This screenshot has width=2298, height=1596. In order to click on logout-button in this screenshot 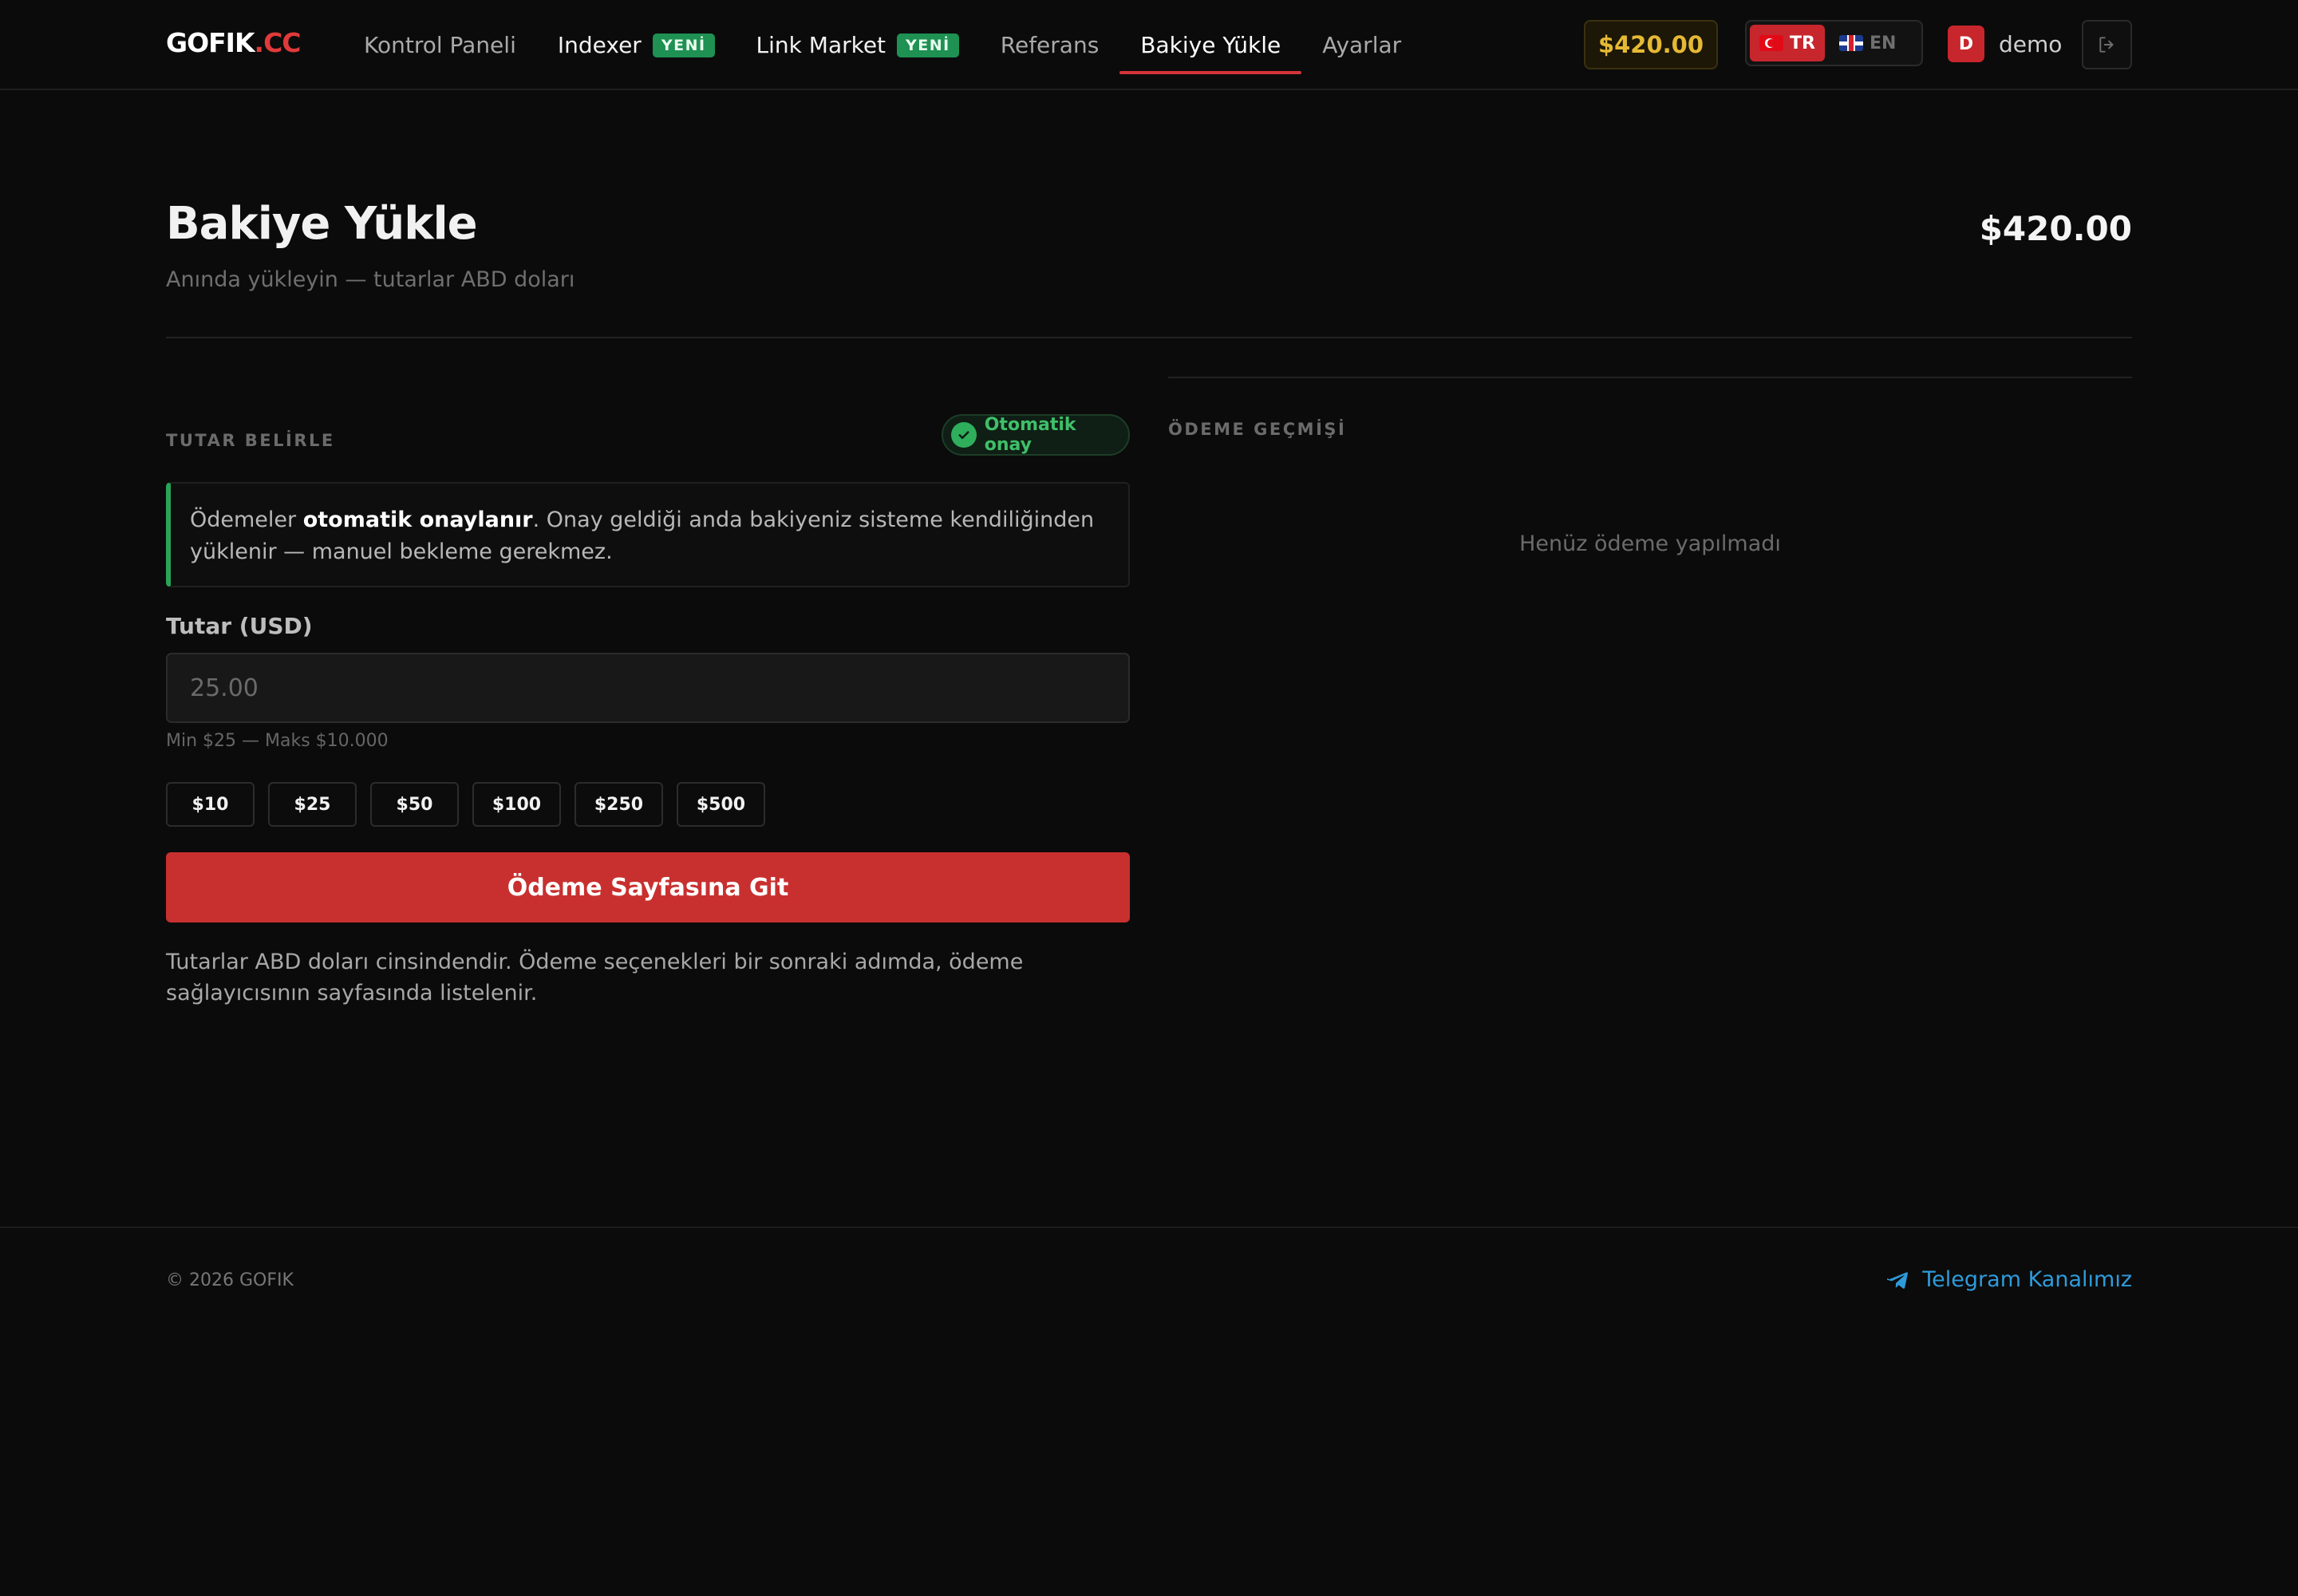, I will do `click(2107, 44)`.